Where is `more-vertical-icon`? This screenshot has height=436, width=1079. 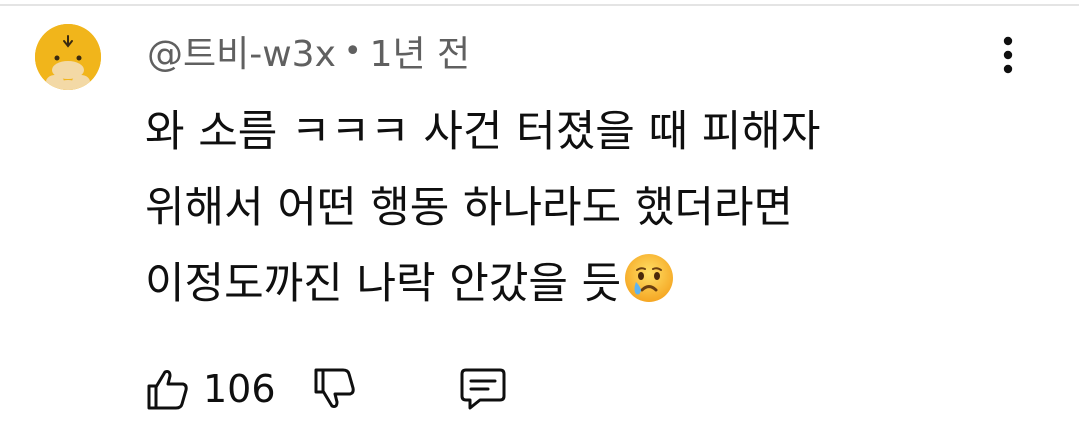
more-vertical-icon is located at coordinates (1008, 55).